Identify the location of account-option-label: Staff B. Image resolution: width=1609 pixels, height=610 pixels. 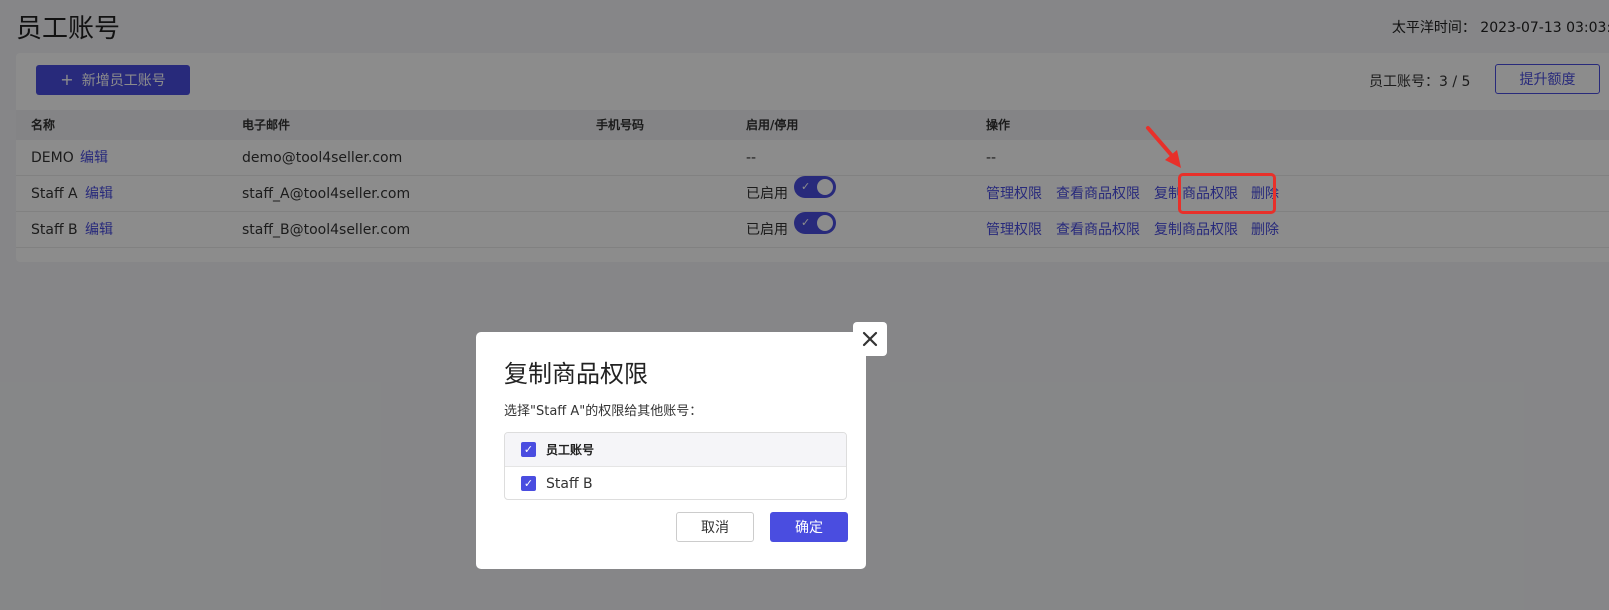
(569, 483).